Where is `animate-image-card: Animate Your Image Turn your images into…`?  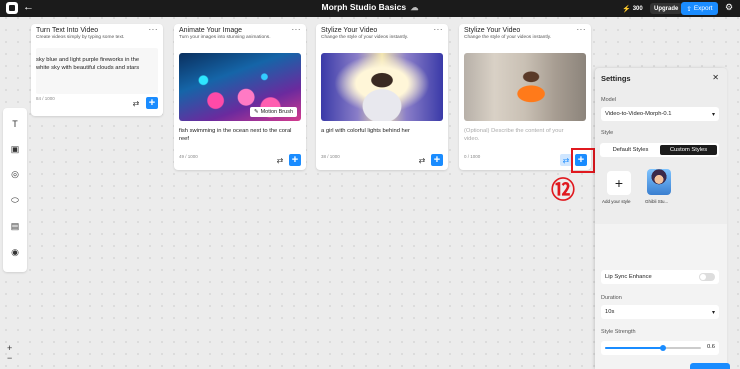
animate-image-card: Animate Your Image Turn your images into… is located at coordinates (240, 97).